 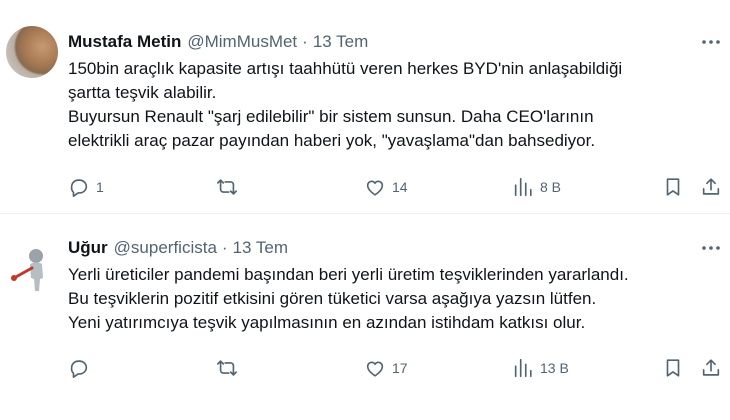 I want to click on like-count: 17, so click(x=400, y=368).